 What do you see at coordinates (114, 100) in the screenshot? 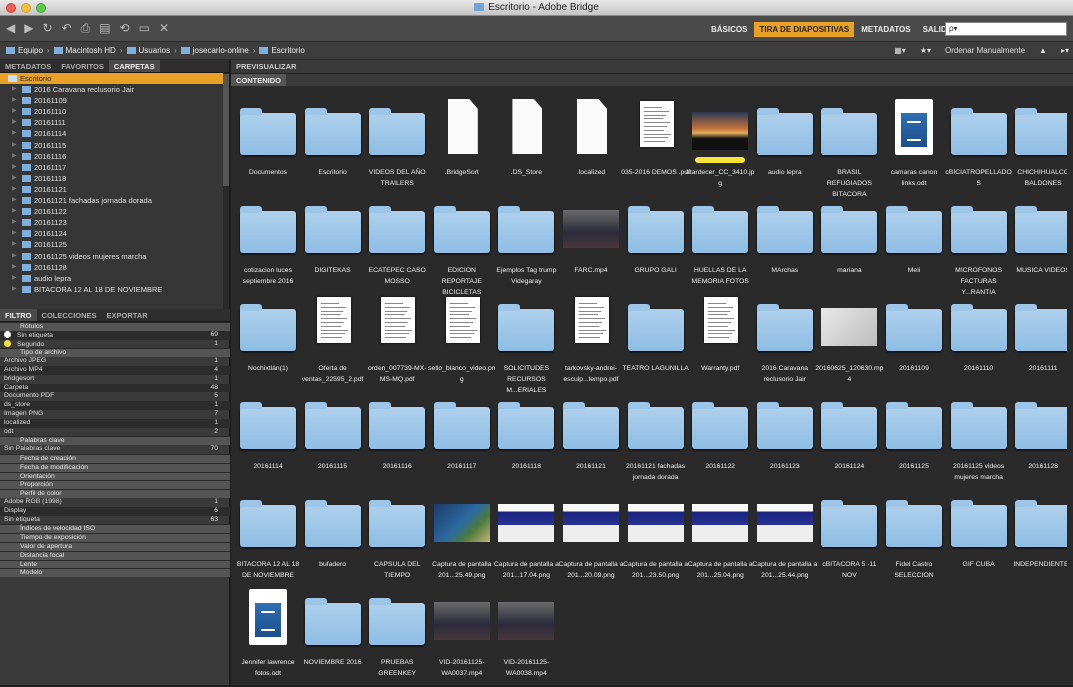
I see `folder-tree-item: ▶ 20161109` at bounding box center [114, 100].